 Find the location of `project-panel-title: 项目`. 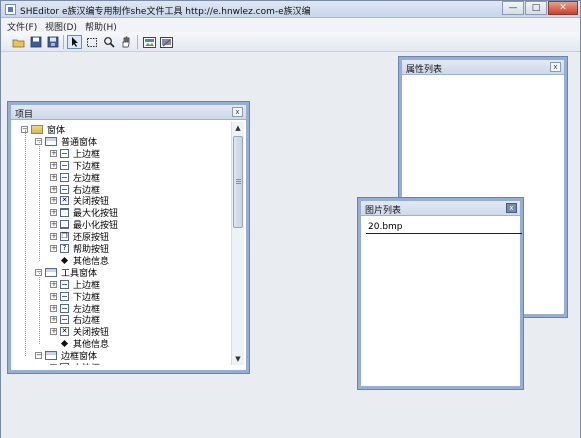

project-panel-title: 项目 is located at coordinates (24, 115).